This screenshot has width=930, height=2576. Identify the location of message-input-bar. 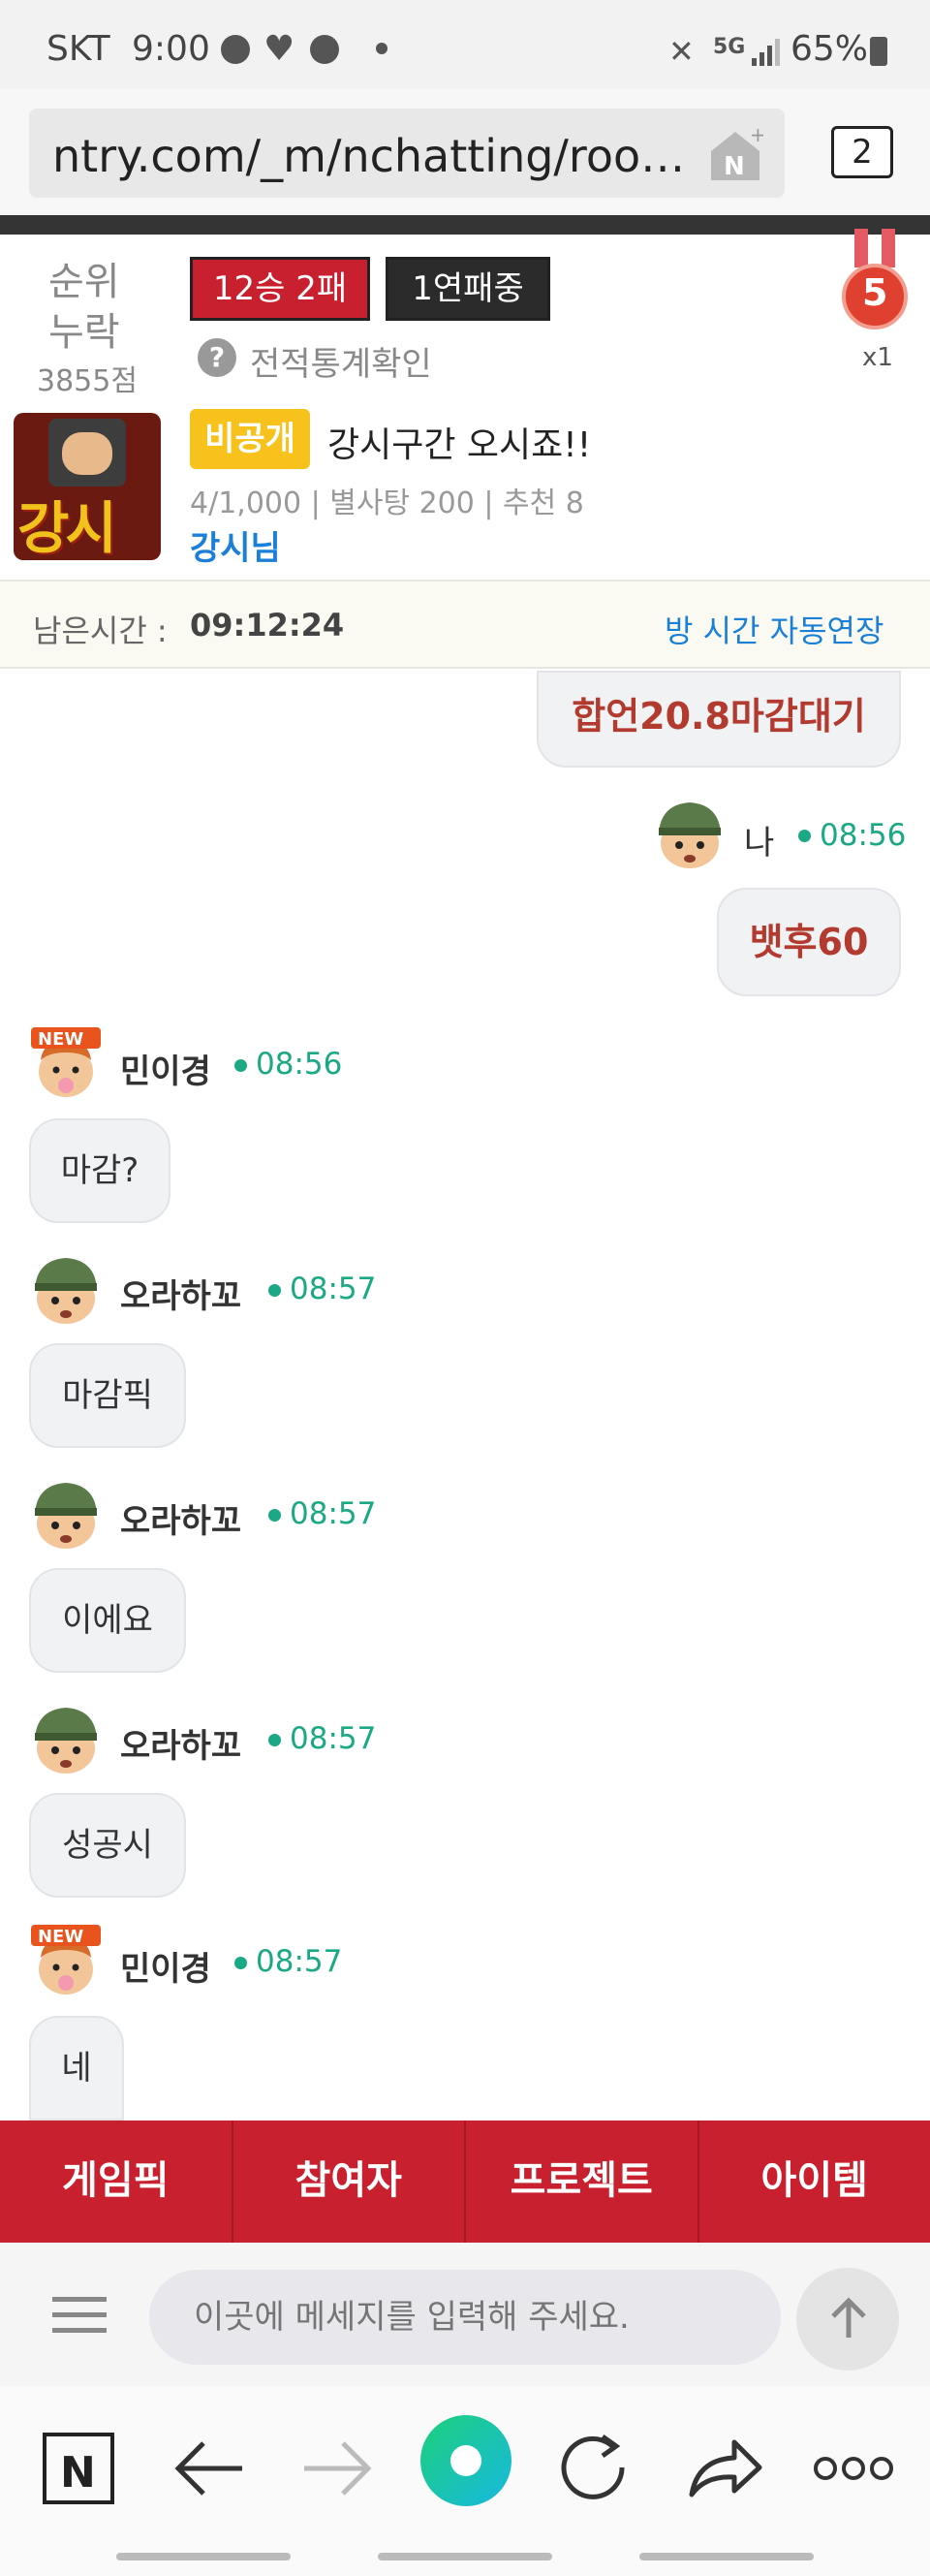
(465, 2314).